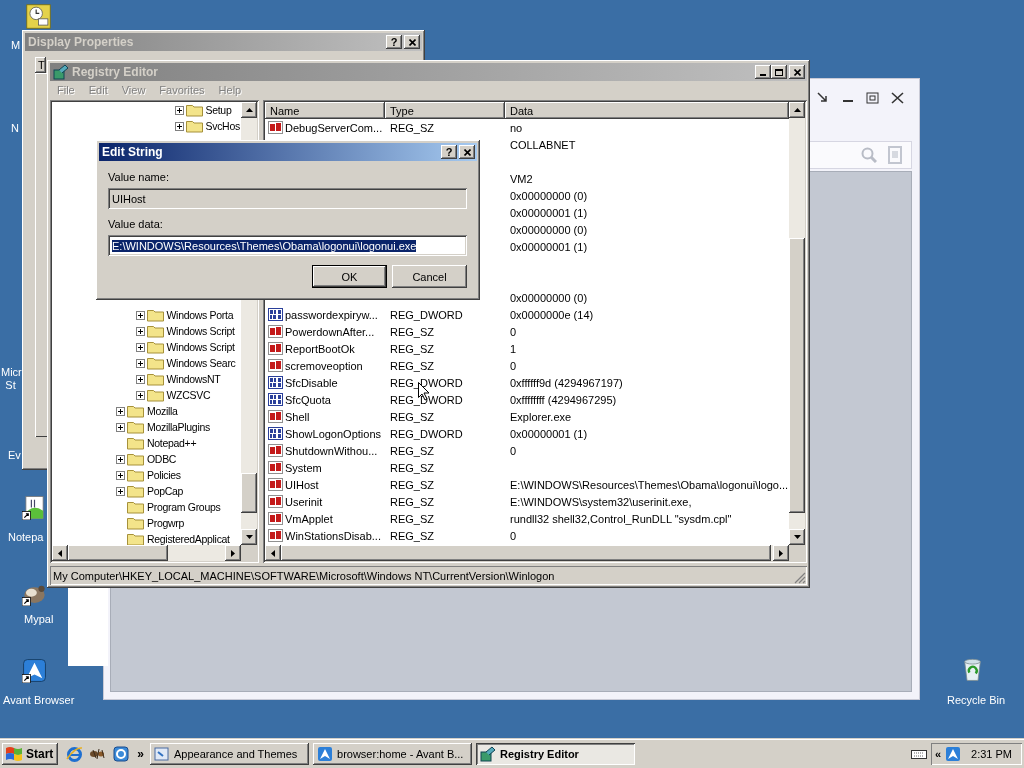 This screenshot has height=768, width=1024. I want to click on value-name: System, so click(303, 467).